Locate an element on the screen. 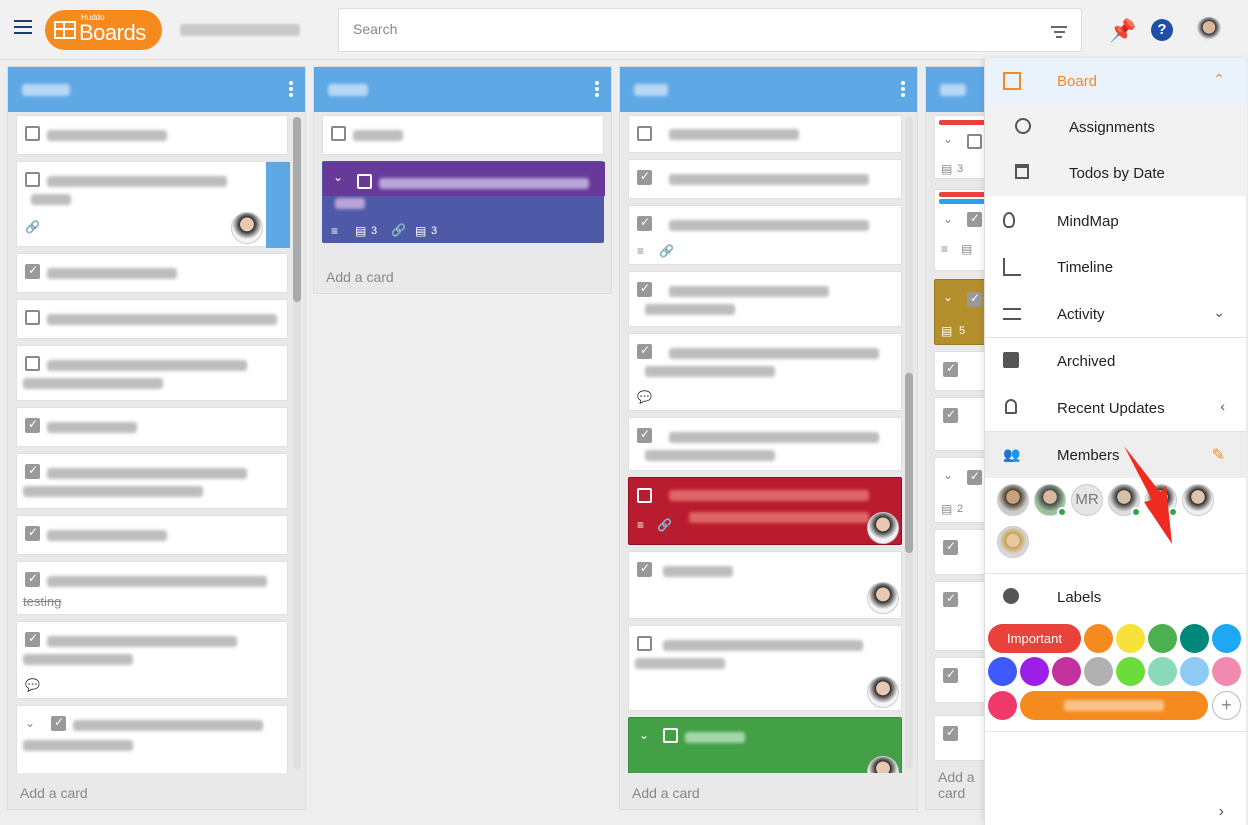 This screenshot has width=1248, height=825. search-input is located at coordinates (693, 29).